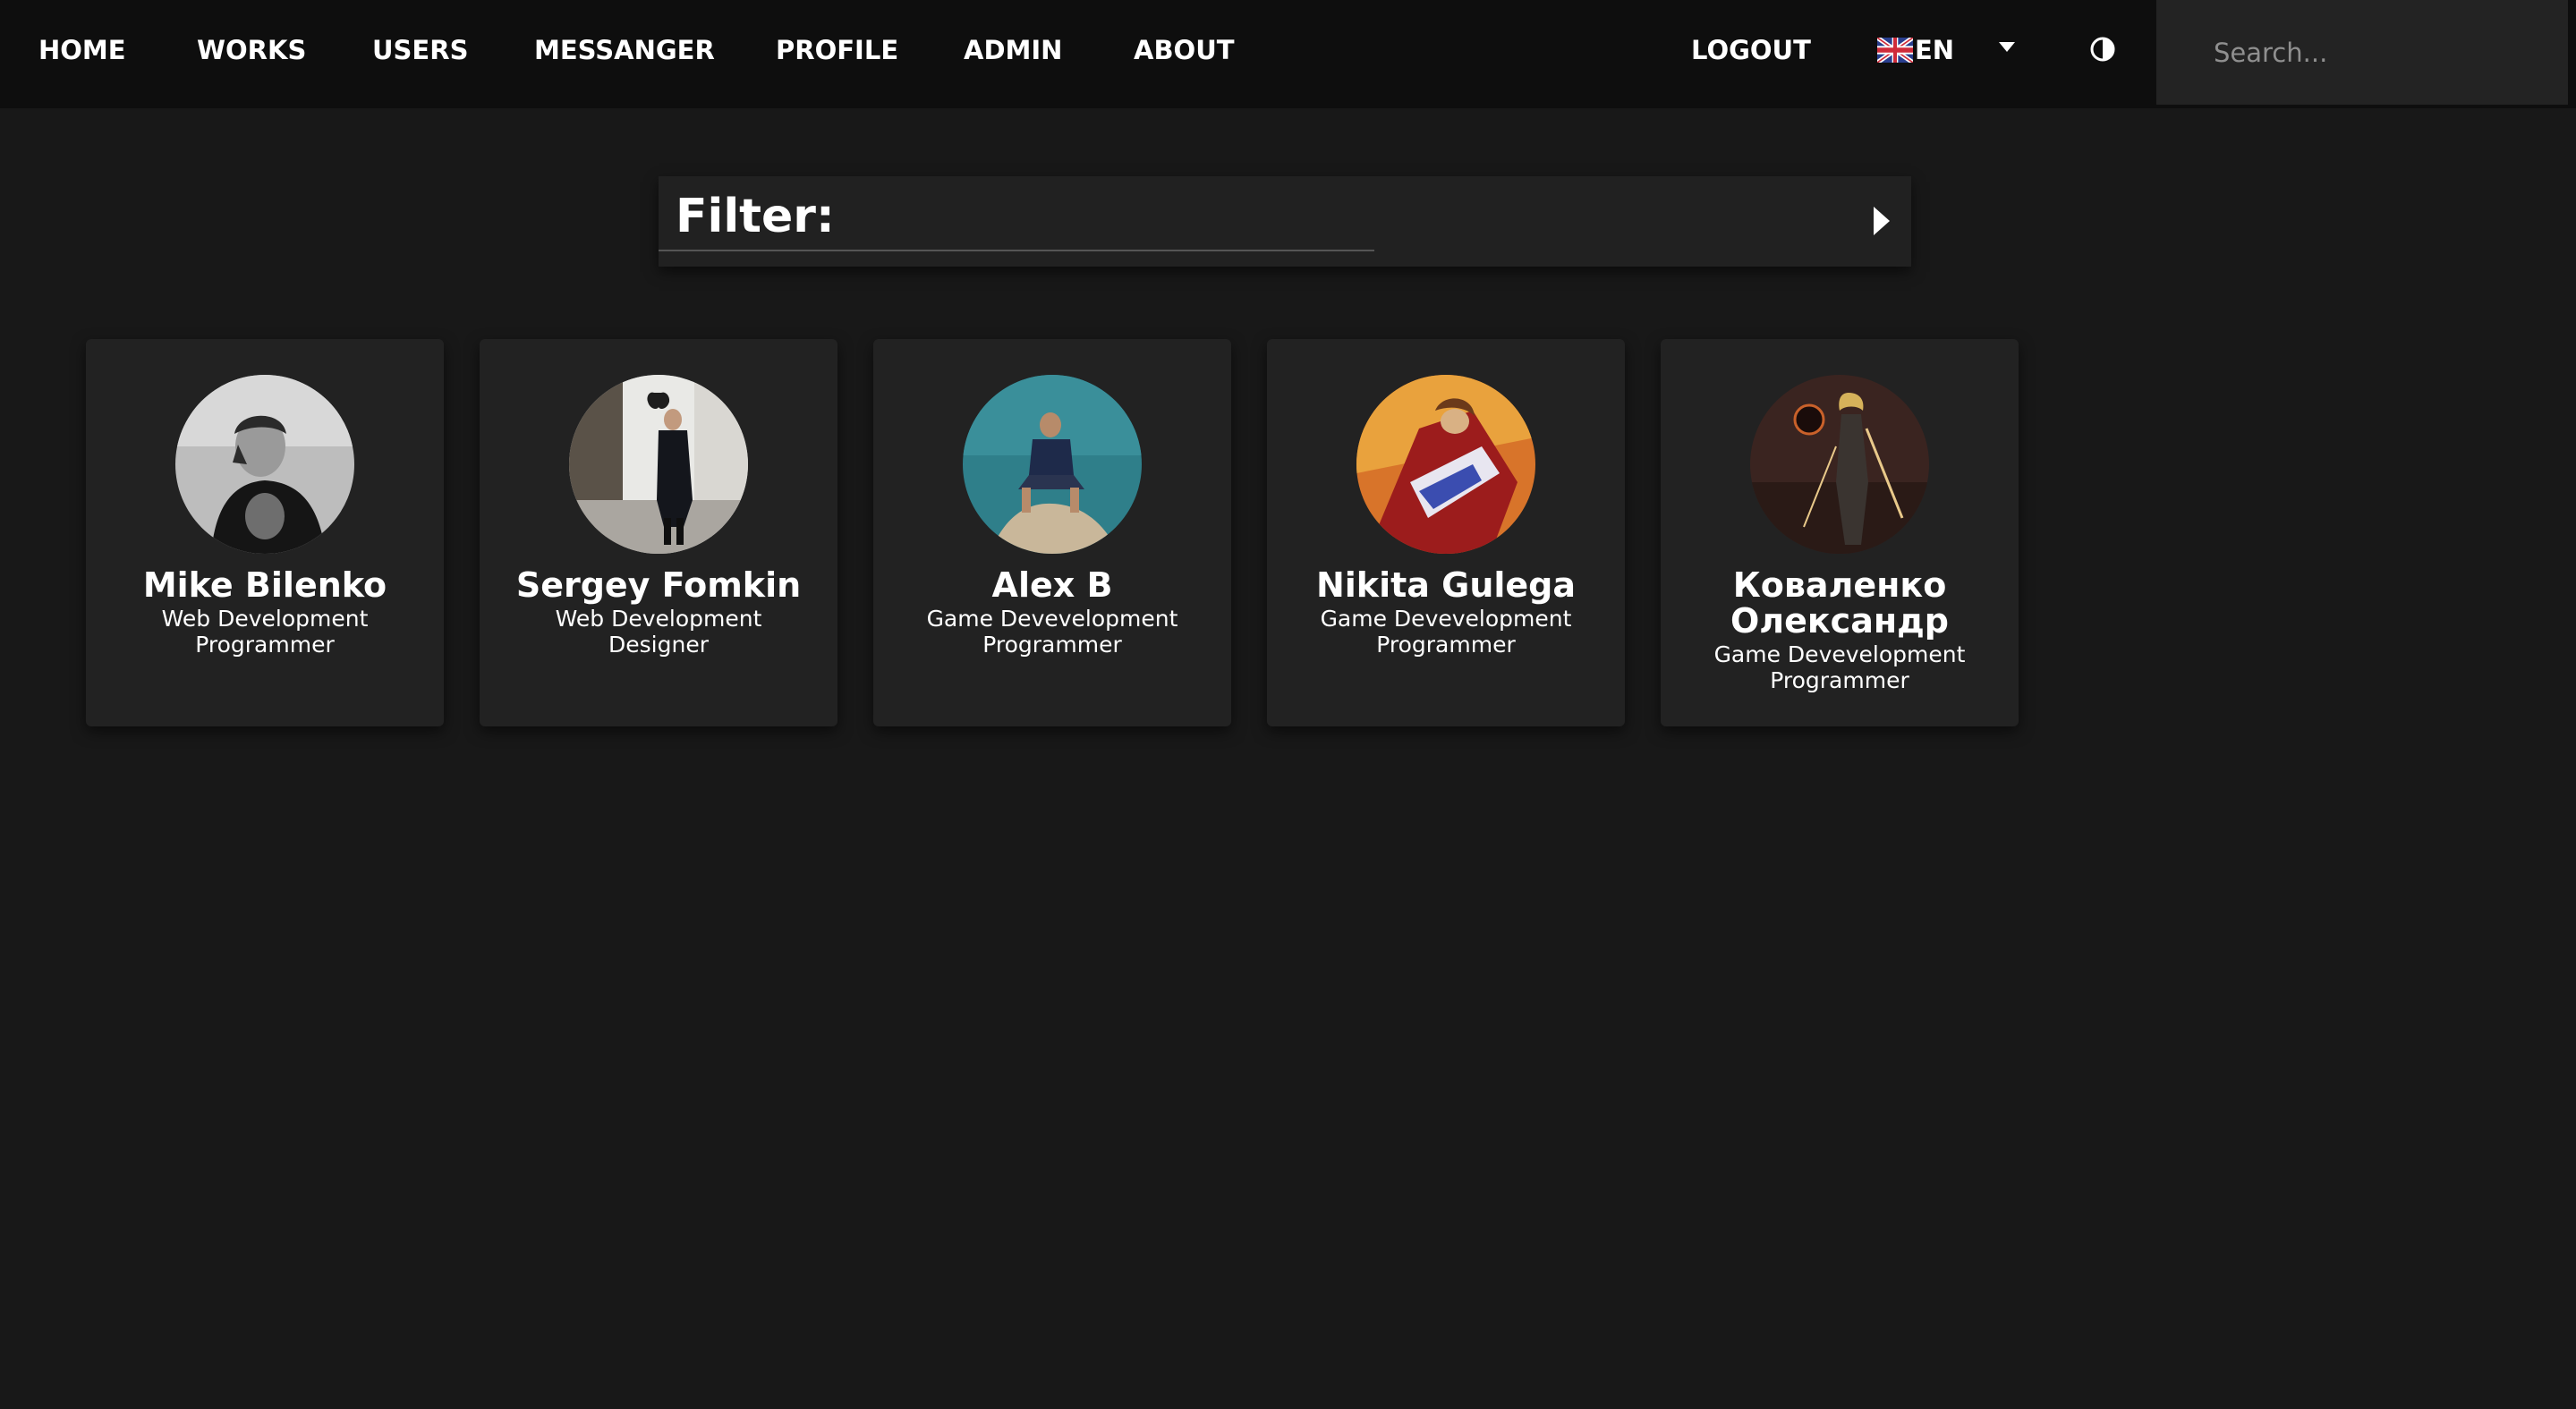 Image resolution: width=2576 pixels, height=1409 pixels. I want to click on user-card: Sergey Fomkin Web Development Designer, so click(658, 533).